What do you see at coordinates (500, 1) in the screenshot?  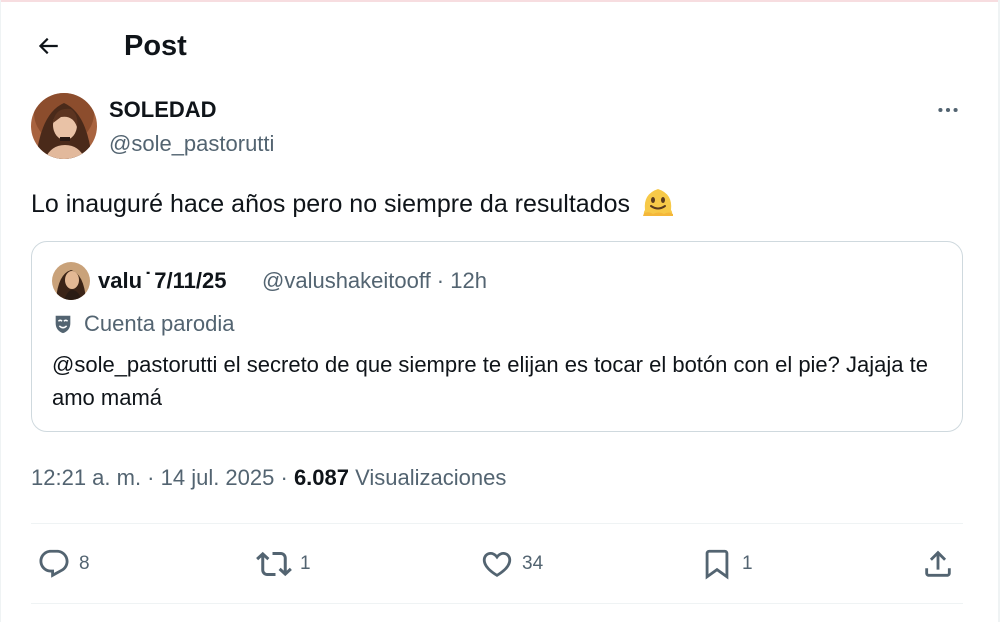 I see `top-accent-bar` at bounding box center [500, 1].